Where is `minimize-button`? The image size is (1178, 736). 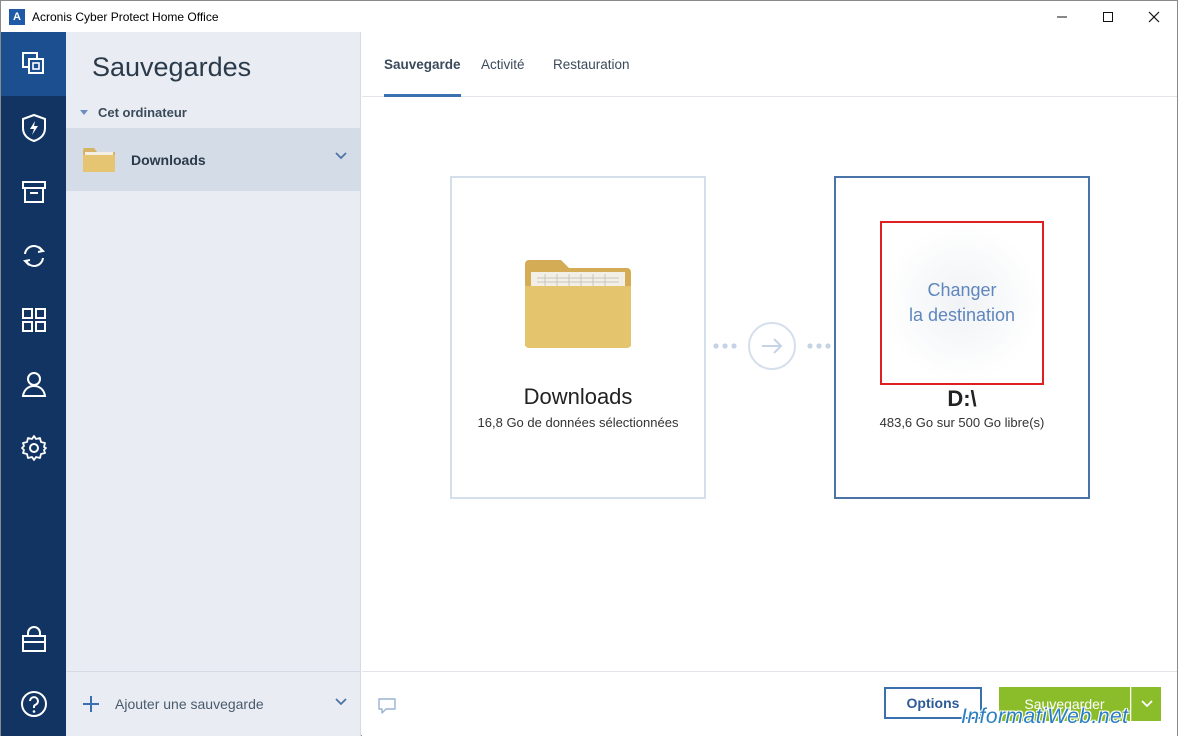
minimize-button is located at coordinates (1062, 16).